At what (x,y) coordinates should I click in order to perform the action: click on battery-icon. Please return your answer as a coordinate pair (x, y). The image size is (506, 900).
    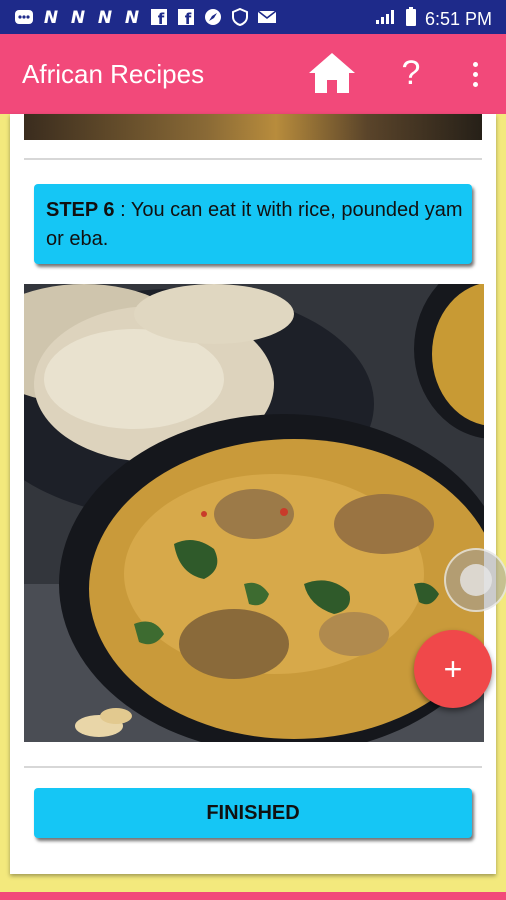
    Looking at the image, I should click on (411, 19).